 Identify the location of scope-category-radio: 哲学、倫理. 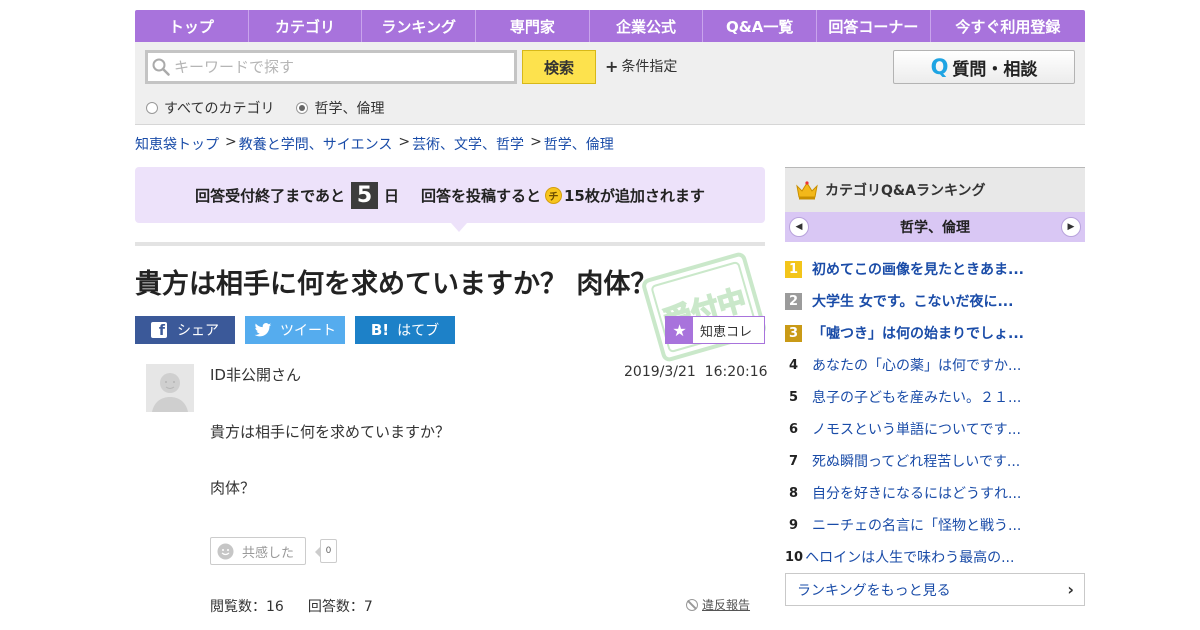
(340, 108).